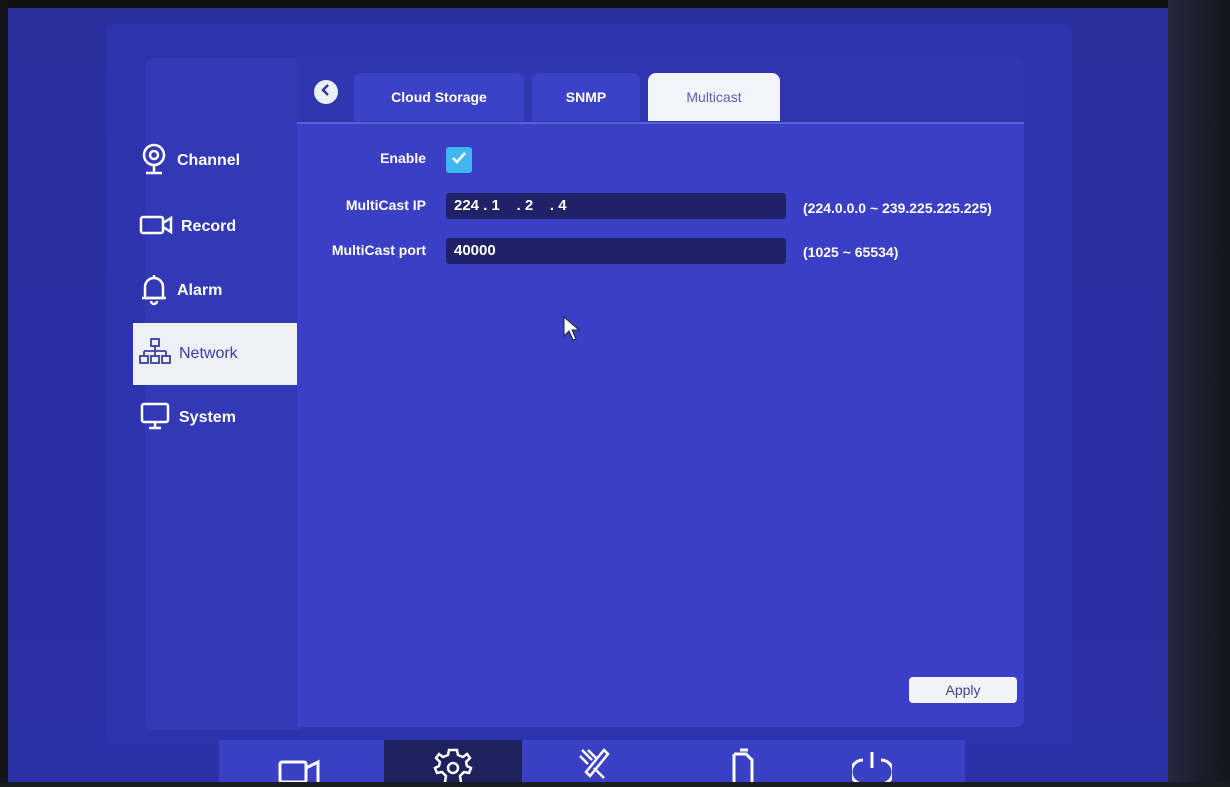  I want to click on power-button, so click(872, 763).